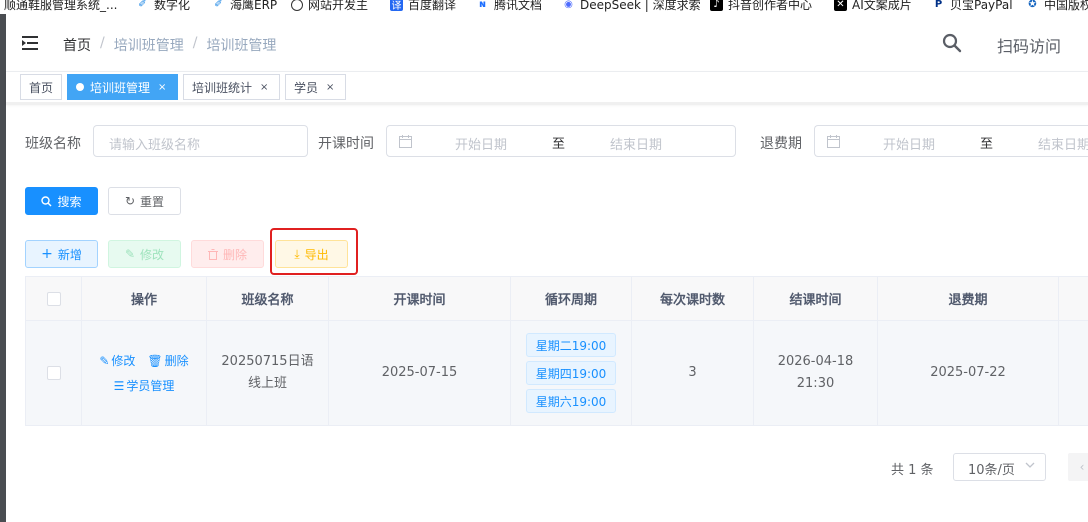 The image size is (1088, 522). I want to click on scan-access-link: 扫码访问, so click(1029, 45).